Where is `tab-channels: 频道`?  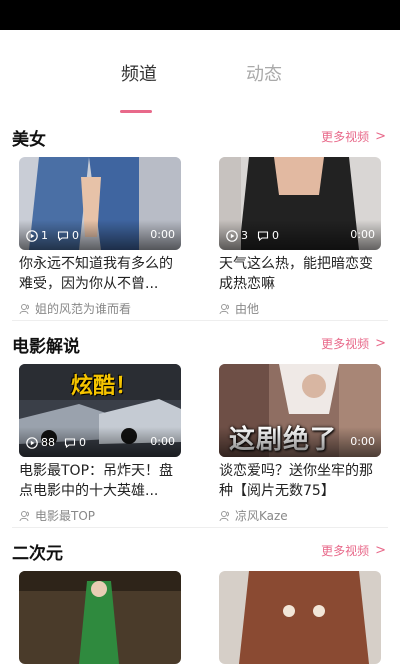
tab-channels: 频道 is located at coordinates (139, 73).